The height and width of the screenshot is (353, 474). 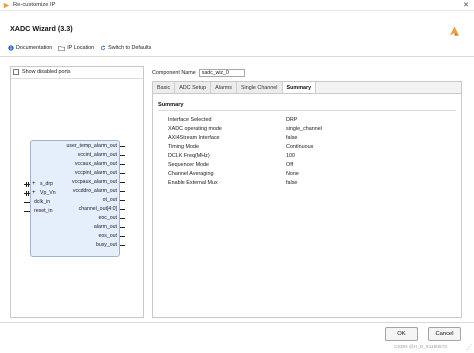 I want to click on documentation-button: Documentation, so click(x=30, y=48).